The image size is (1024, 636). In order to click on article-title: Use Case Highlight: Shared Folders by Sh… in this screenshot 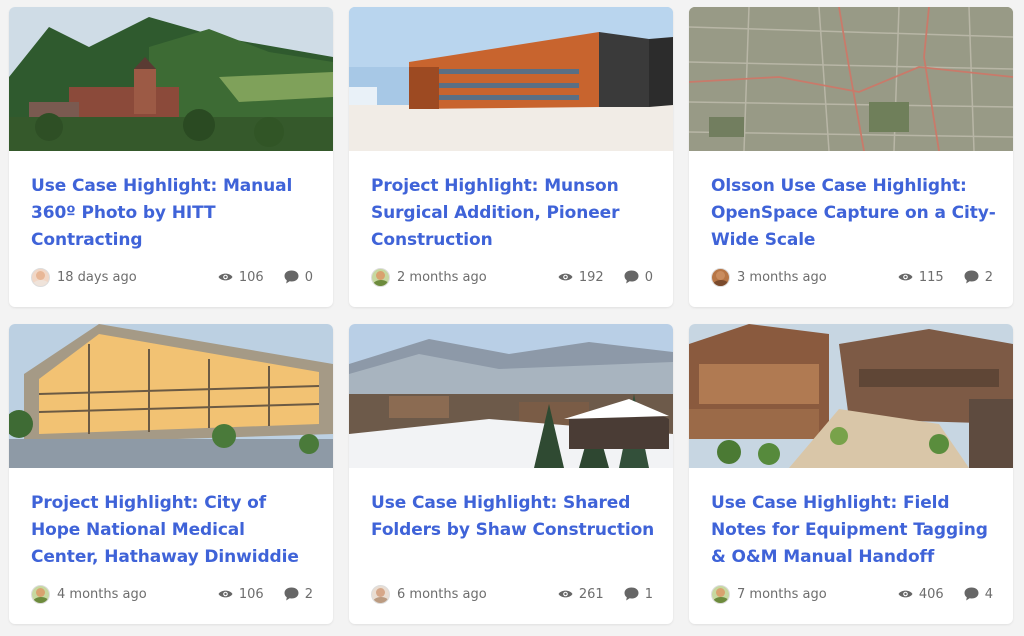, I will do `click(514, 517)`.